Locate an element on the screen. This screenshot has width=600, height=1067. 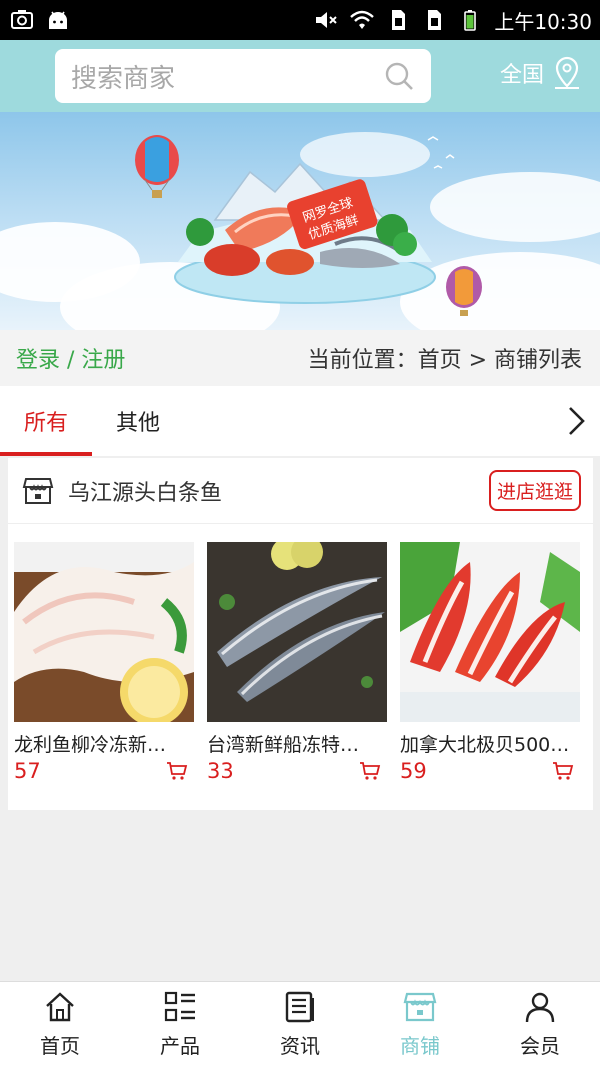
category-tabs: 所有 其他 is located at coordinates (300, 421).